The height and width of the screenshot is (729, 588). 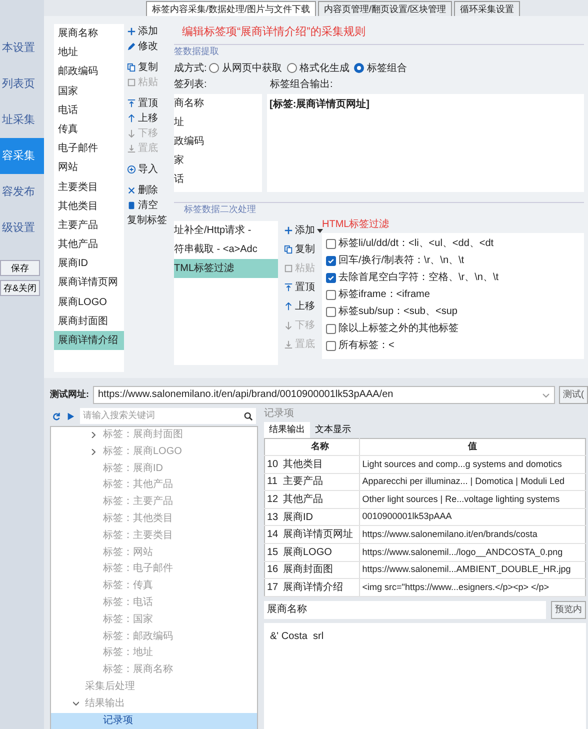 I want to click on search-icon, so click(x=248, y=416).